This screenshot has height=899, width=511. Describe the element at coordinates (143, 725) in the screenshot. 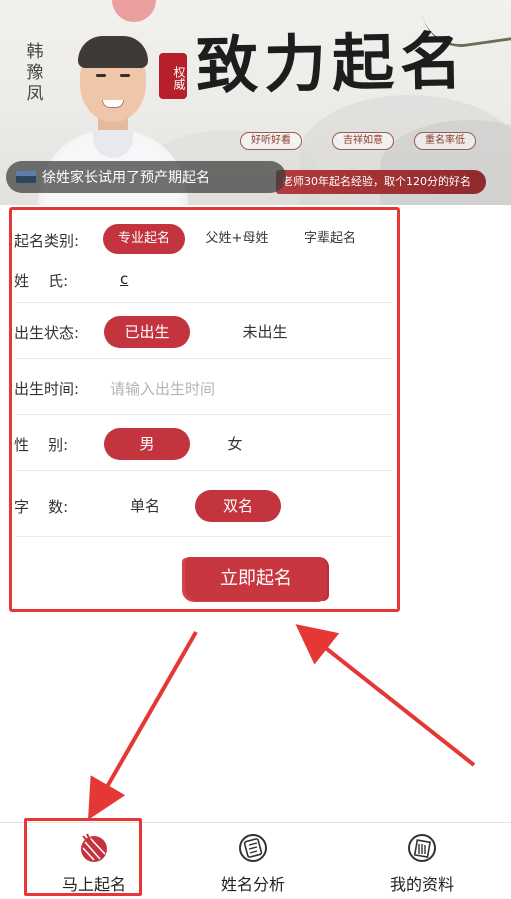

I see `arrow-to-nav` at that location.